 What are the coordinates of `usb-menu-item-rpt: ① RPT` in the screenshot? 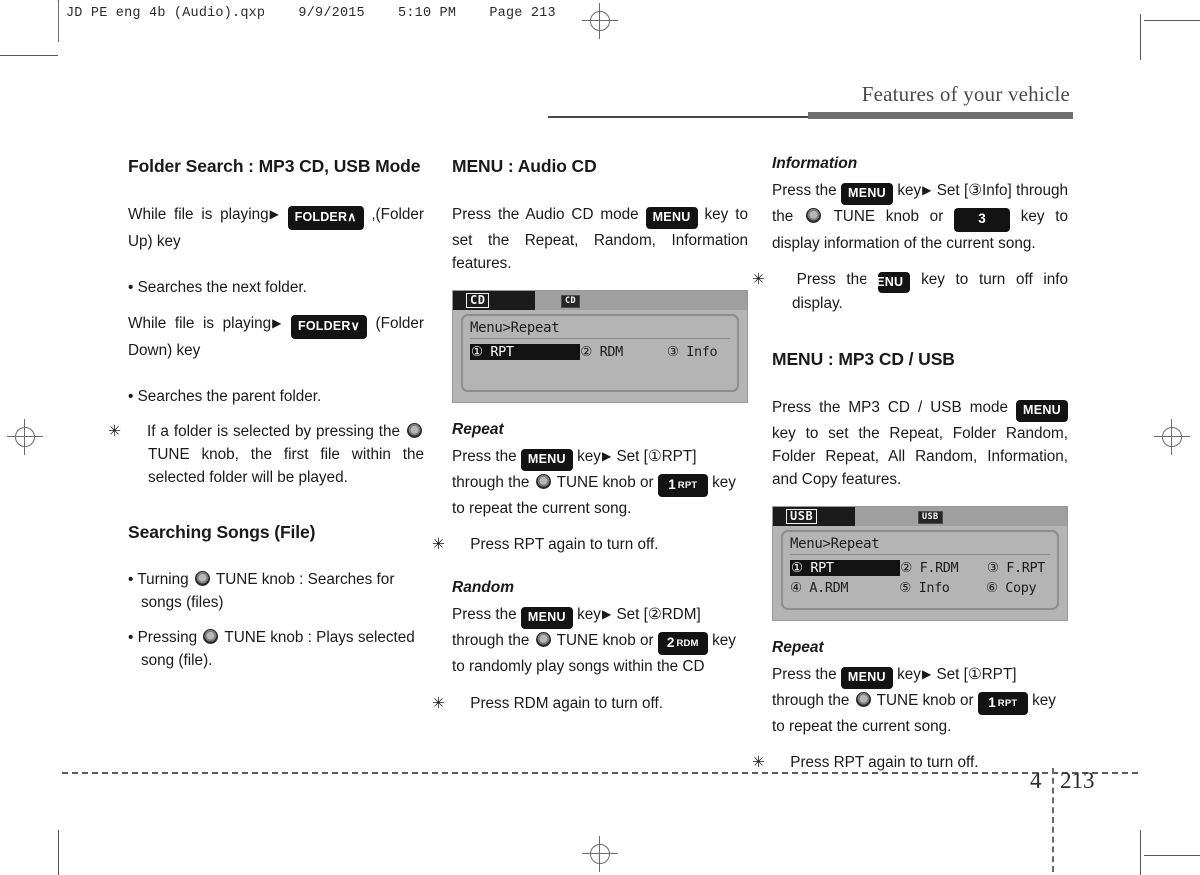 It's located at (845, 567).